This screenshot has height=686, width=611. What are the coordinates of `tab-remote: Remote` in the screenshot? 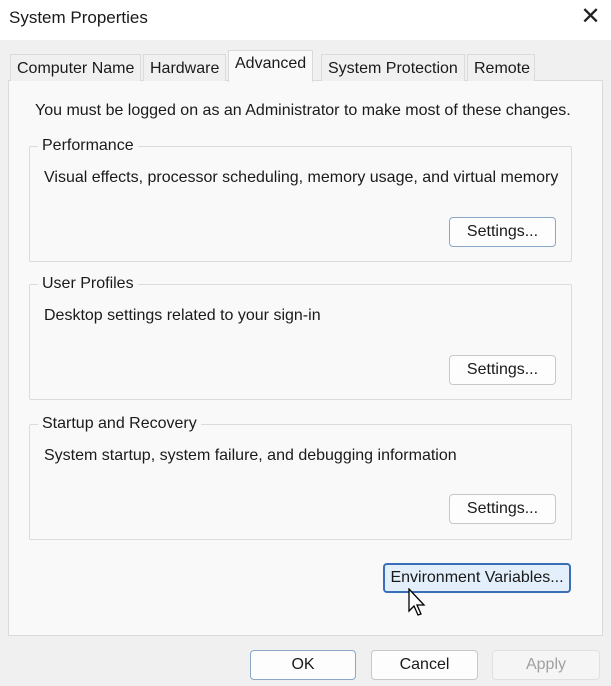 It's located at (501, 67).